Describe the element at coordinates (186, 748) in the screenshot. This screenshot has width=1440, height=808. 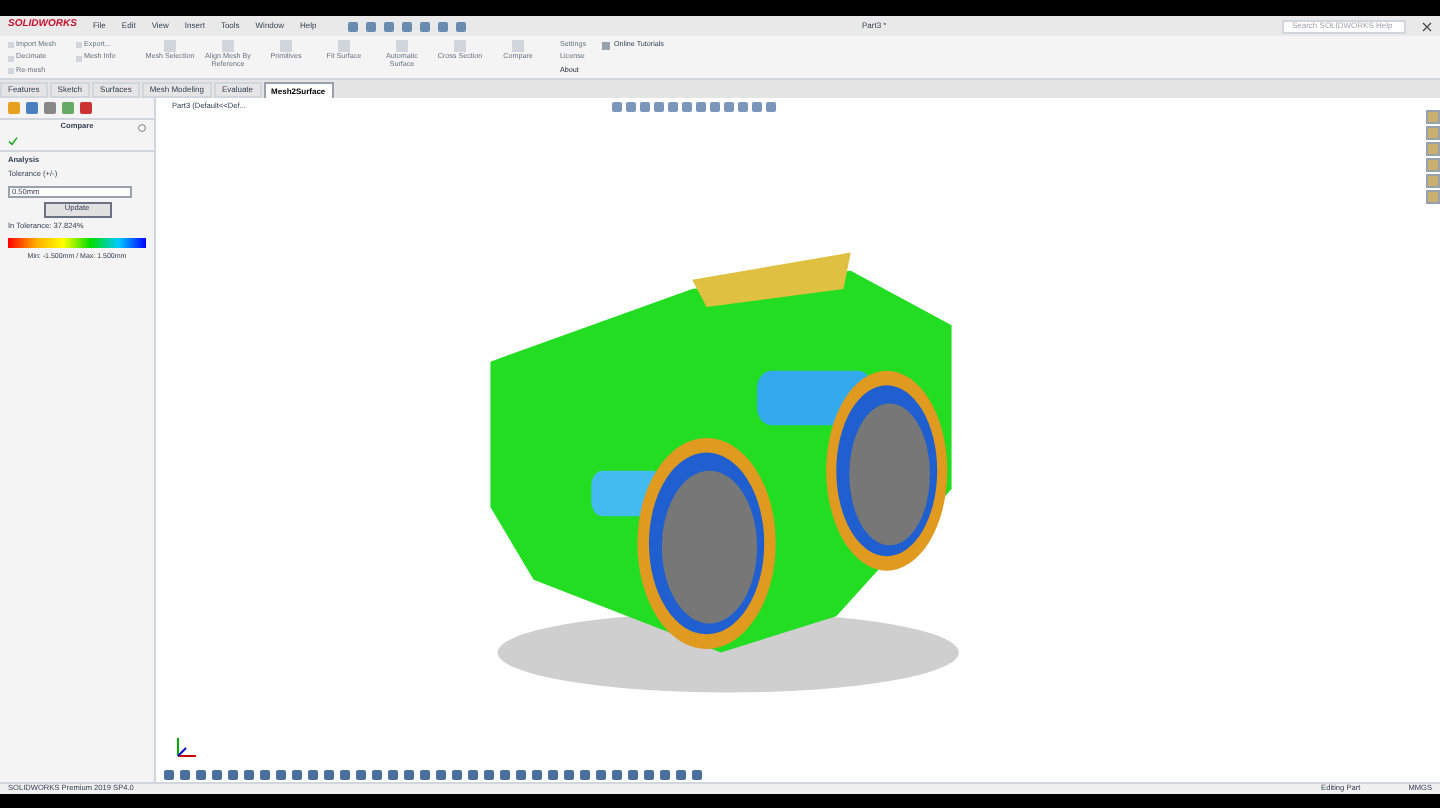
I see `axis-triad-icon` at that location.